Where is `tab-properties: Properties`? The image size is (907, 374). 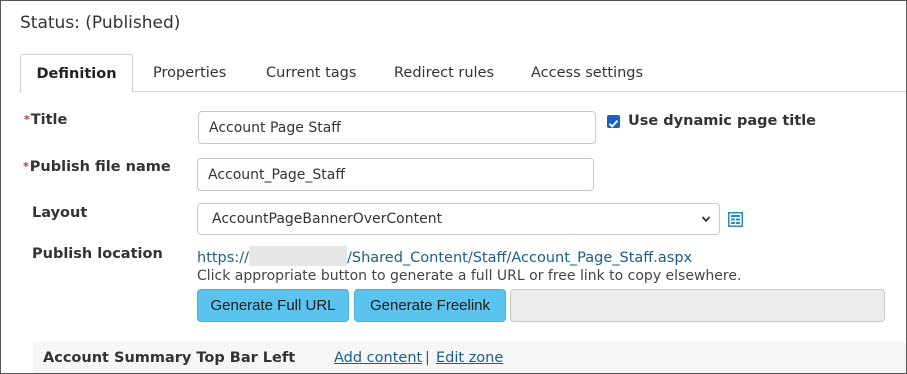 tab-properties: Properties is located at coordinates (189, 73).